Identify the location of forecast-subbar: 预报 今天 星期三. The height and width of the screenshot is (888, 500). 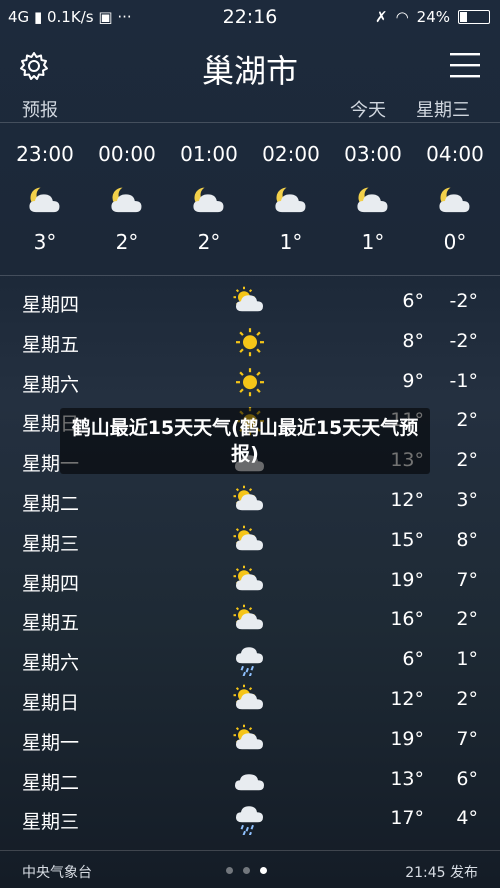
(250, 109).